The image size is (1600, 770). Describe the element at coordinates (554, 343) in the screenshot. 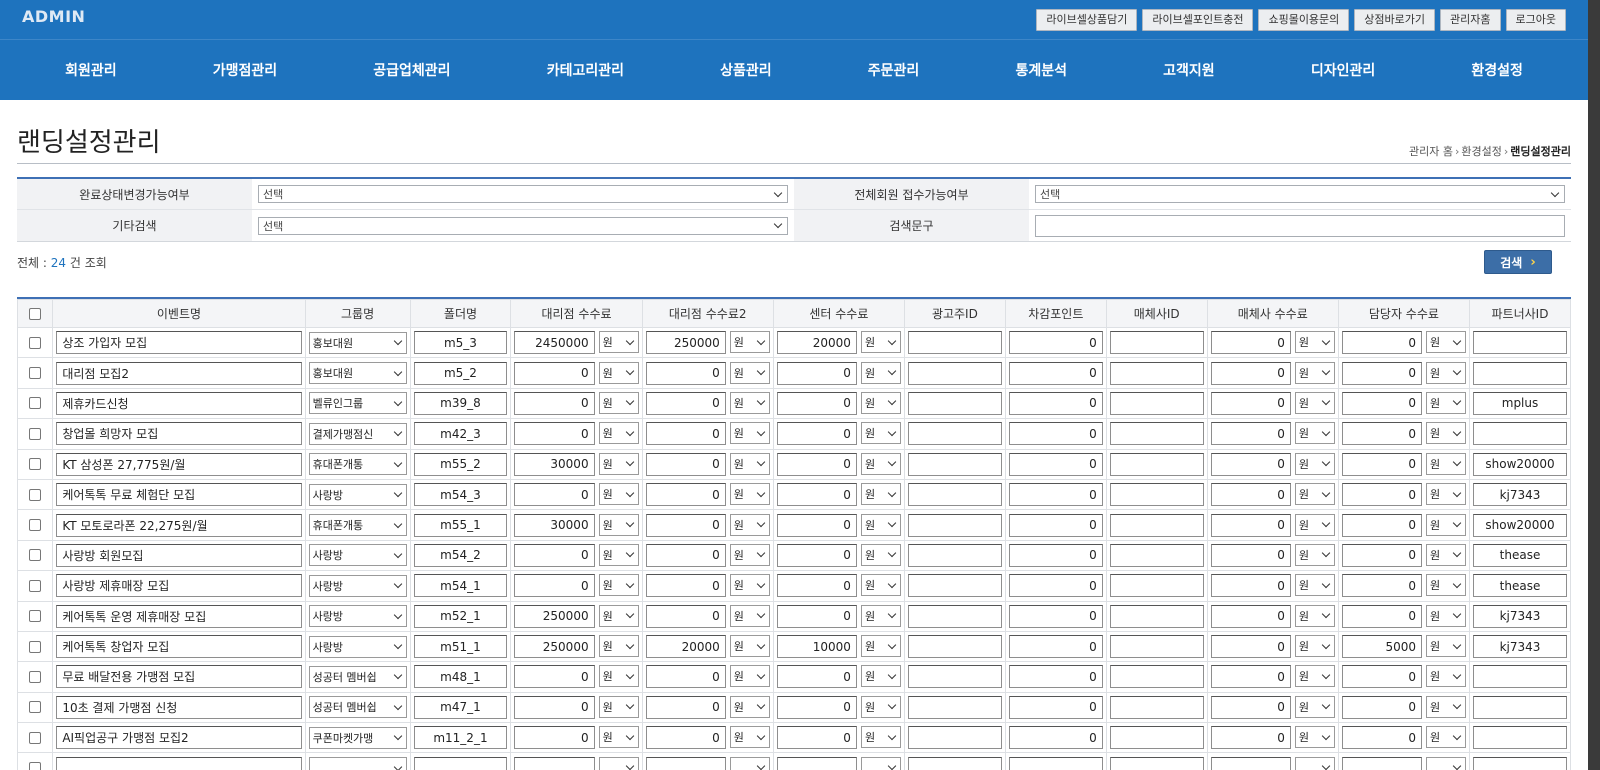

I see `agency-fee-input: 2450000` at that location.